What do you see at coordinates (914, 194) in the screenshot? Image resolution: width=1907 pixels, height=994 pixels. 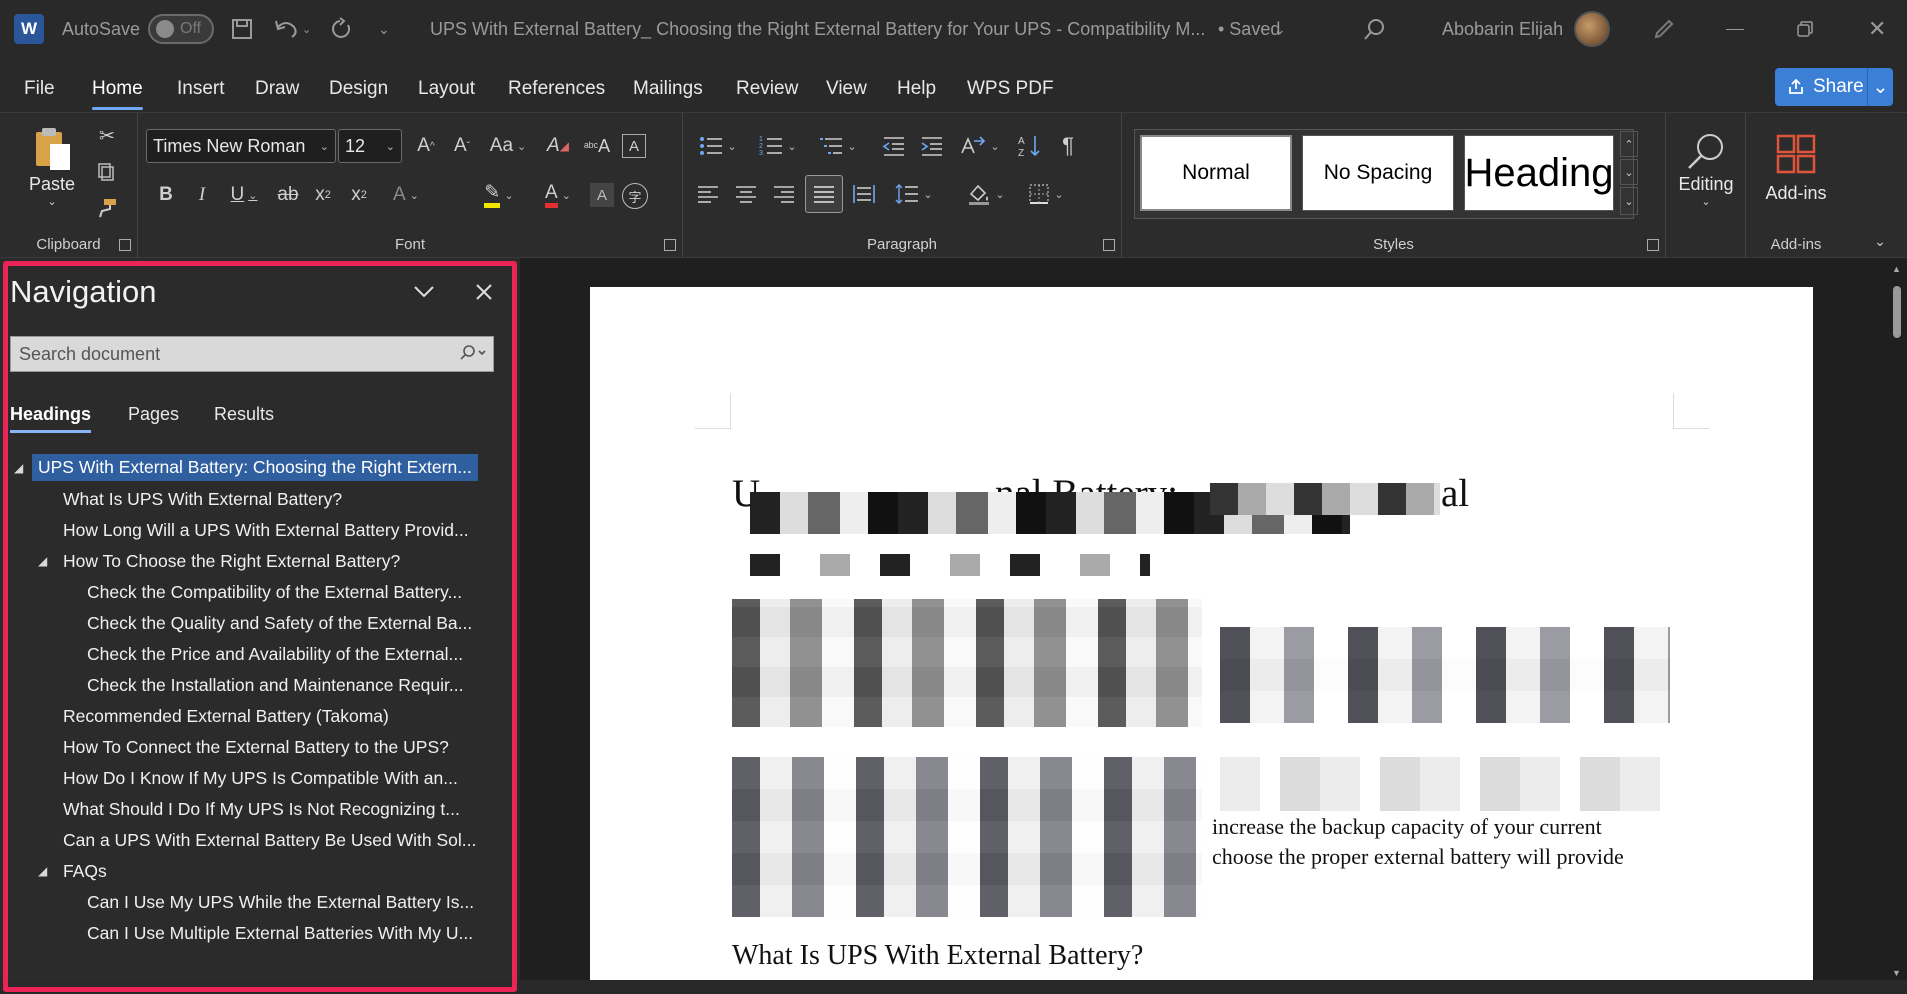 I see `line-spacing-icon: ⌄` at bounding box center [914, 194].